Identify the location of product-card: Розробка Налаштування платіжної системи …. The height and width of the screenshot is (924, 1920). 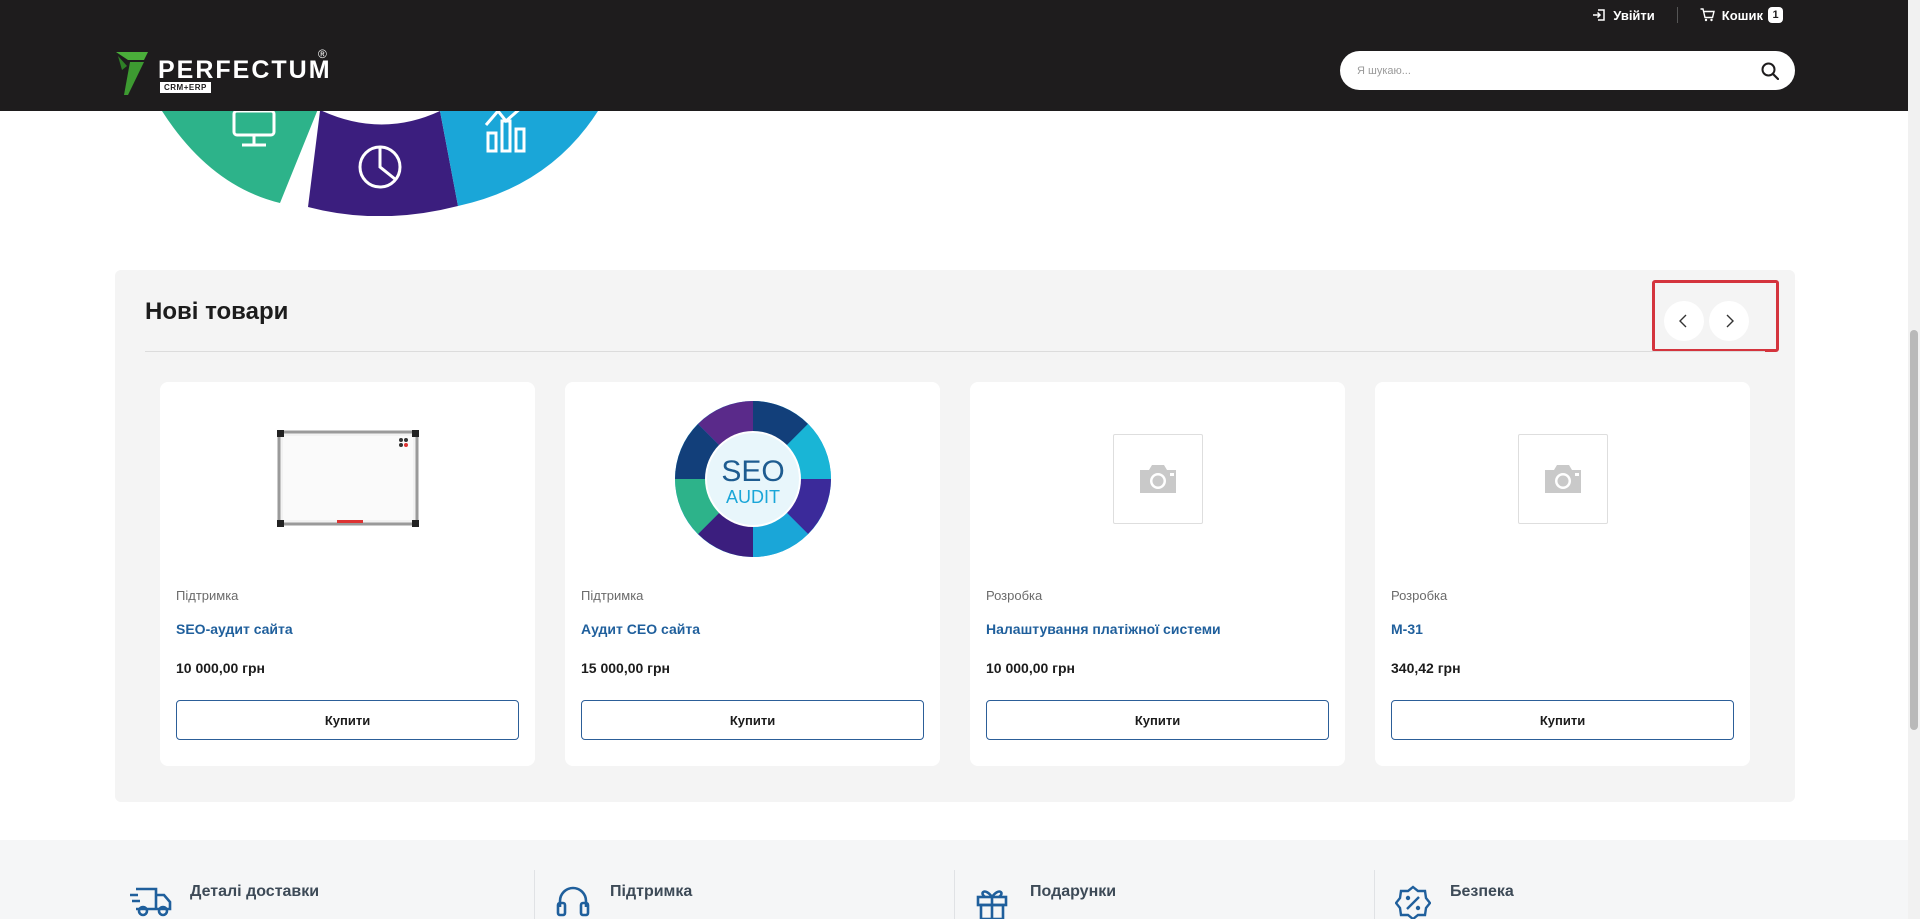
(1157, 574).